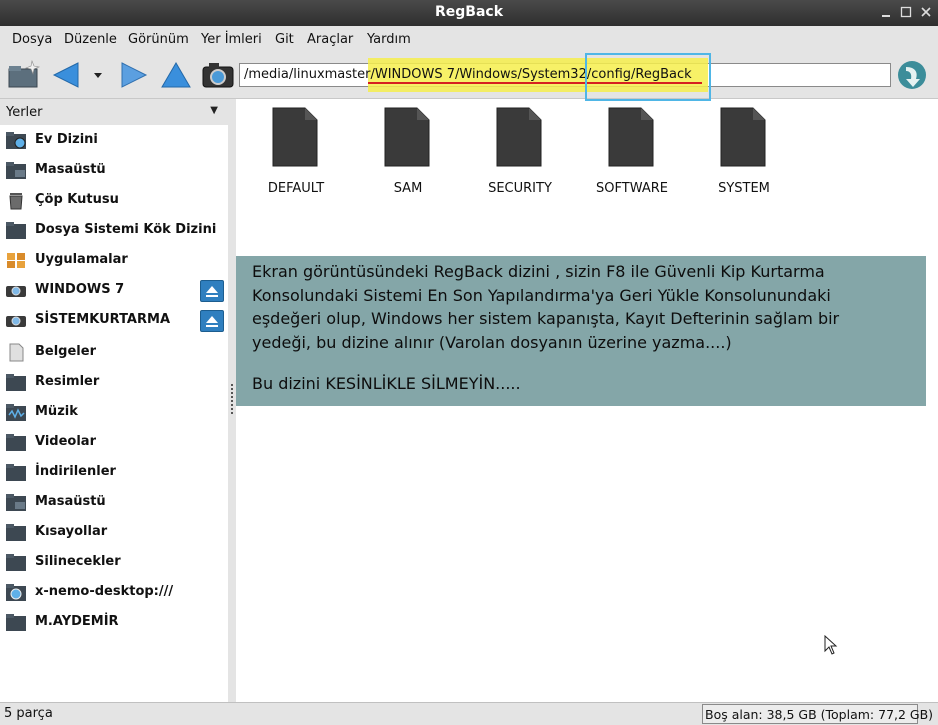 The width and height of the screenshot is (938, 725). Describe the element at coordinates (24, 75) in the screenshot. I see `new-folder-button` at that location.